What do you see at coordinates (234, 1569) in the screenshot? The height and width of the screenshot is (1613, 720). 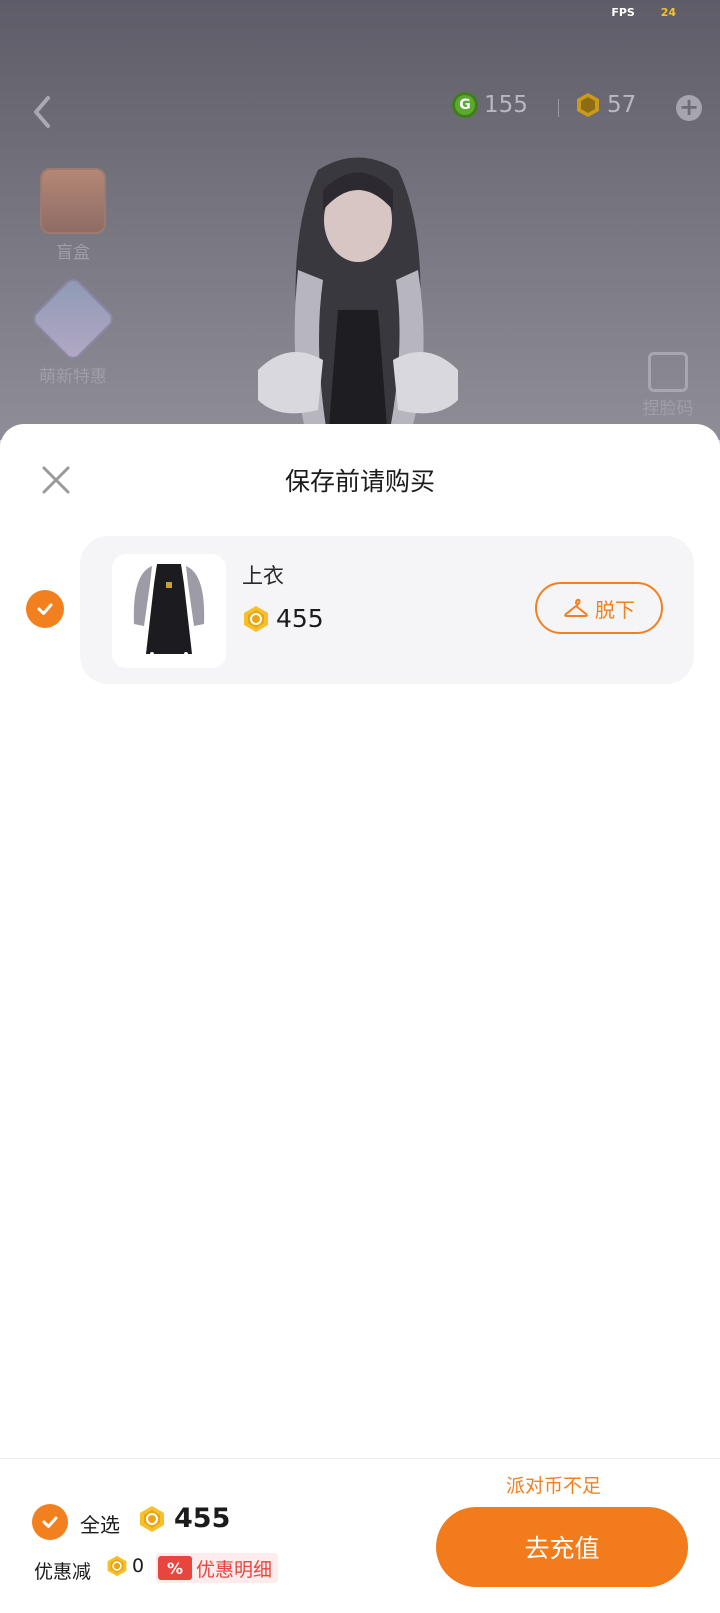 I see `discount-detail-label: 优惠明细` at bounding box center [234, 1569].